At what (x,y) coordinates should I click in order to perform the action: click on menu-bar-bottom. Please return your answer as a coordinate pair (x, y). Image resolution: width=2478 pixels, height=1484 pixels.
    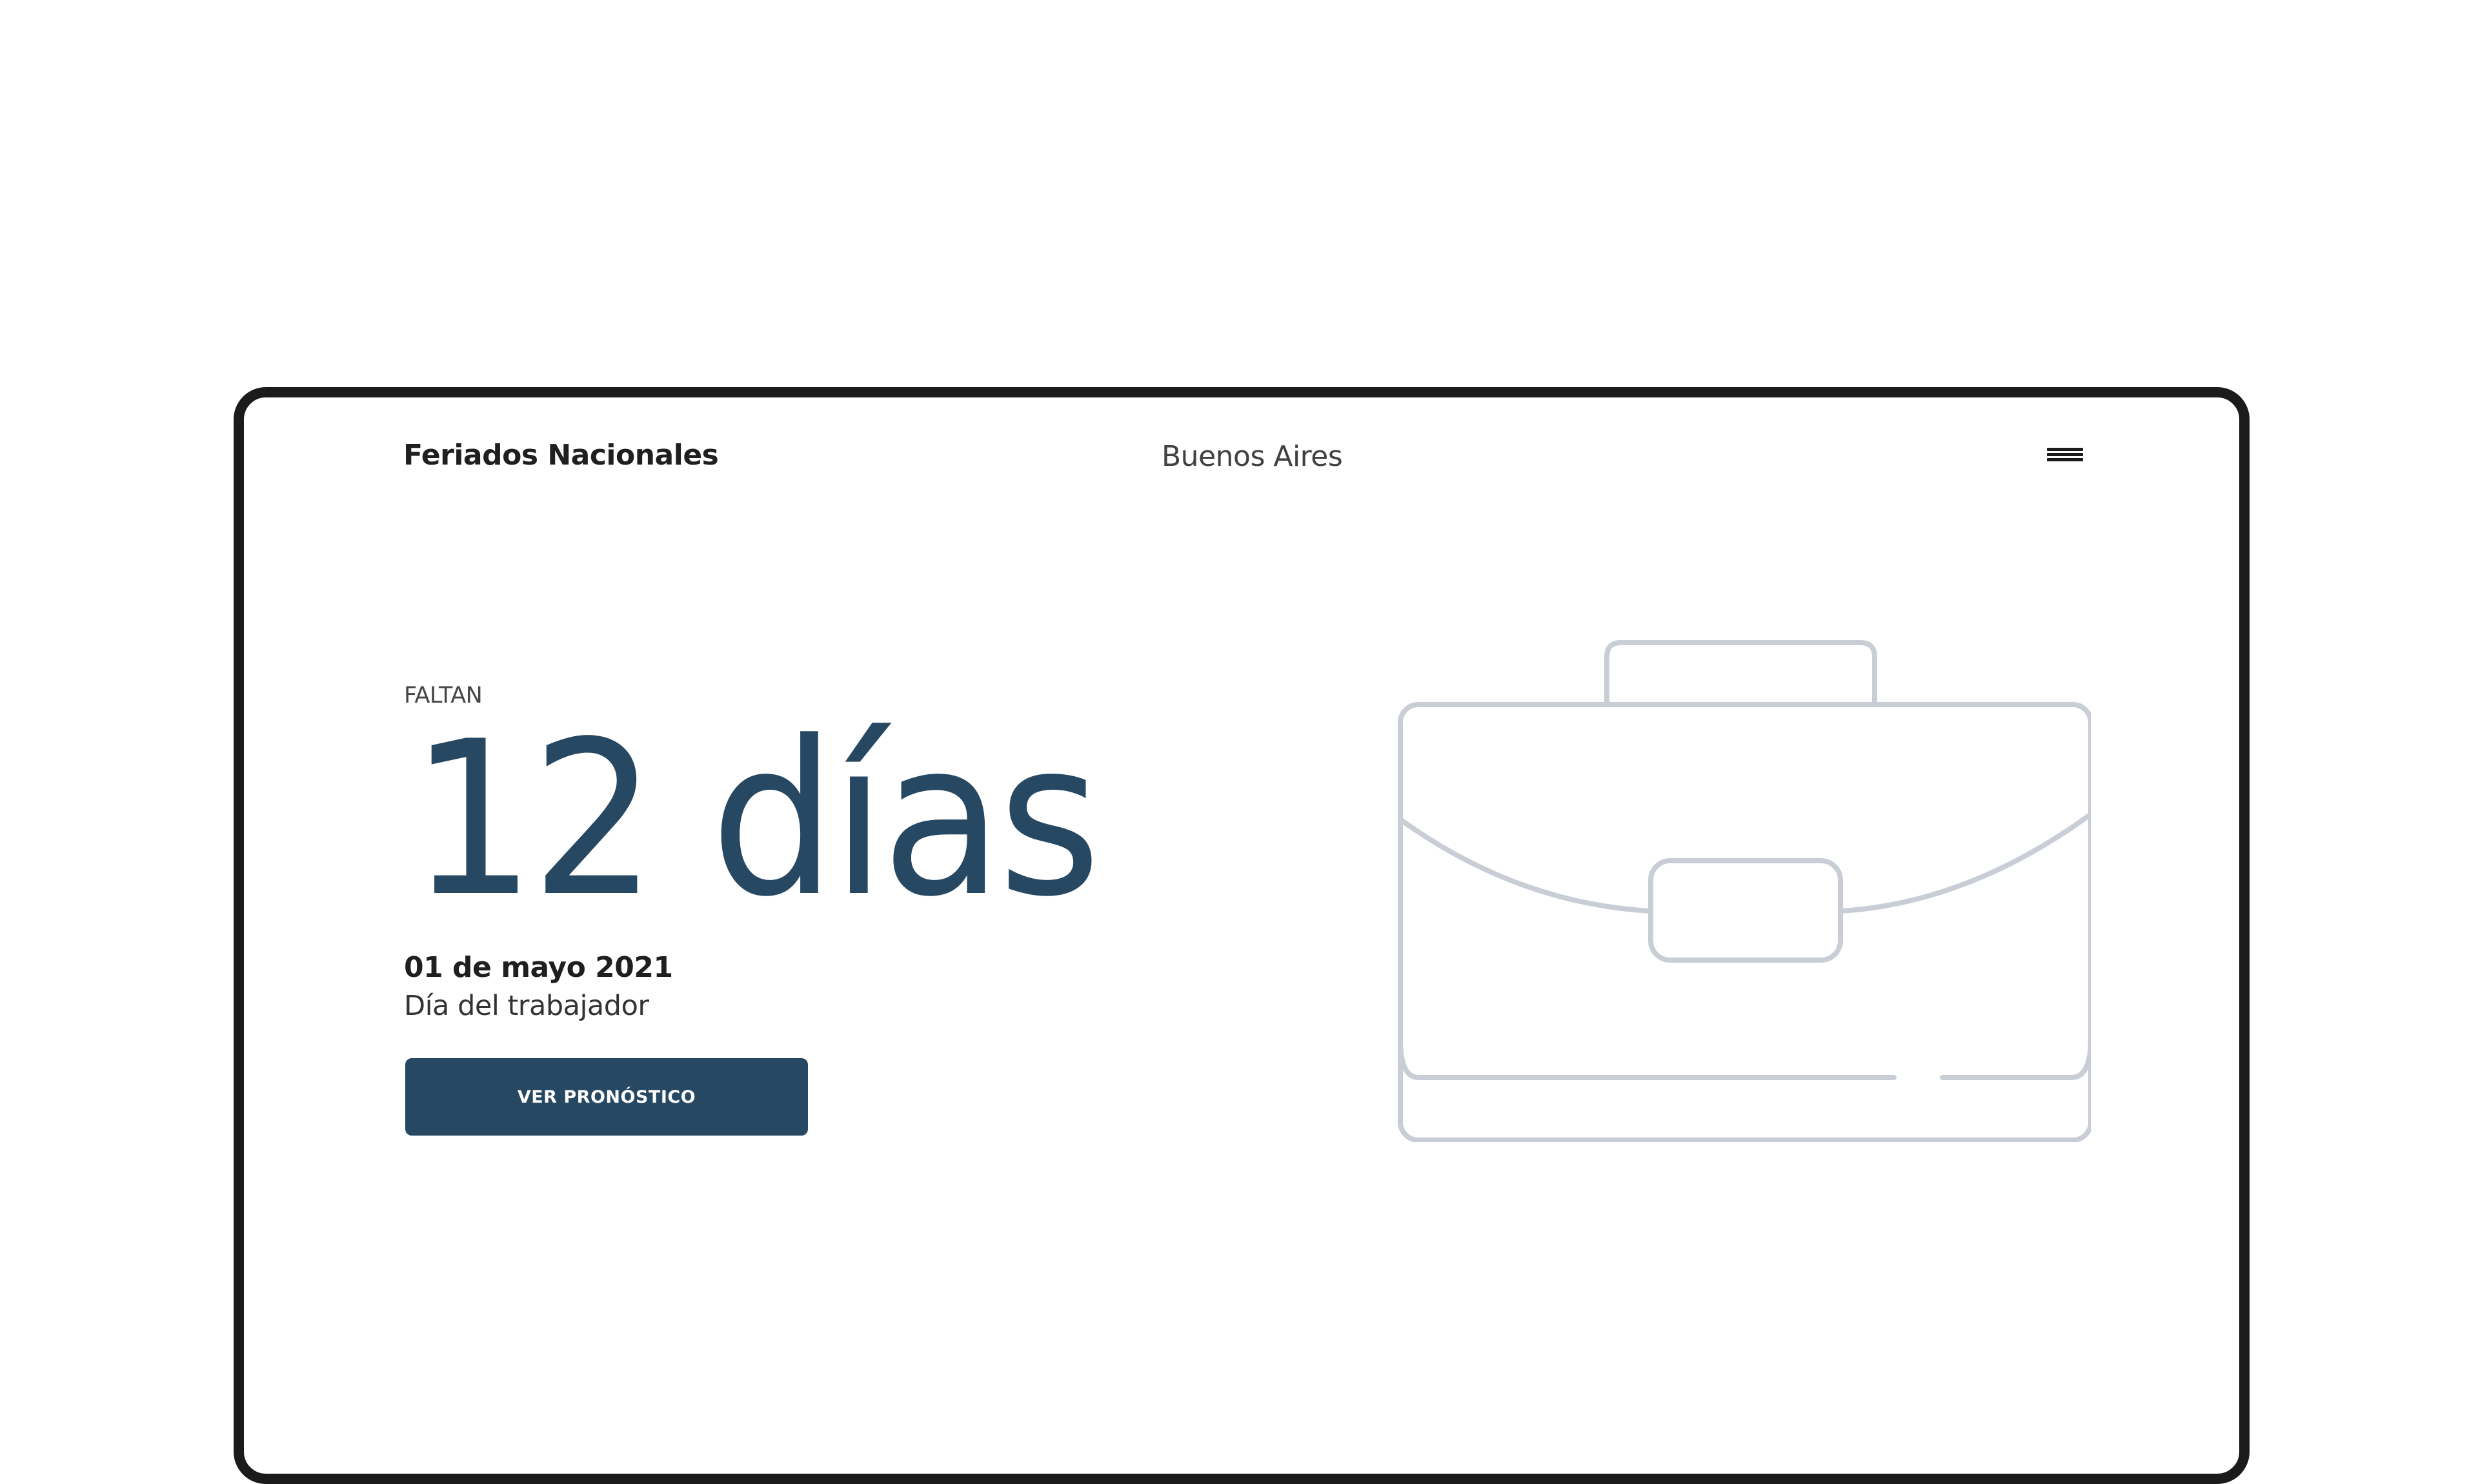
    Looking at the image, I should click on (2065, 460).